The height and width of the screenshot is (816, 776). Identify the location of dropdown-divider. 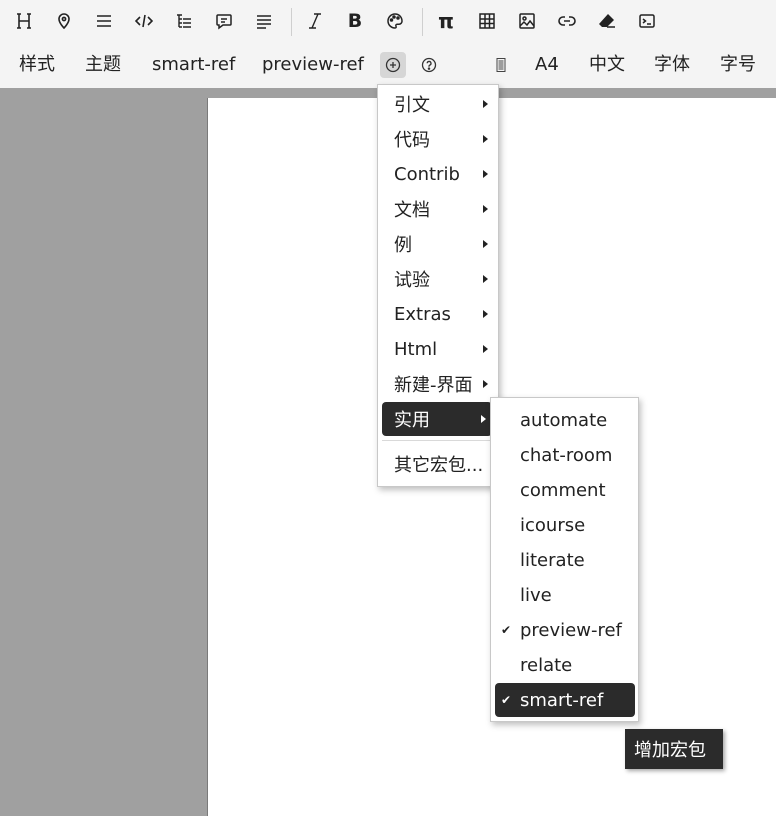
(438, 440).